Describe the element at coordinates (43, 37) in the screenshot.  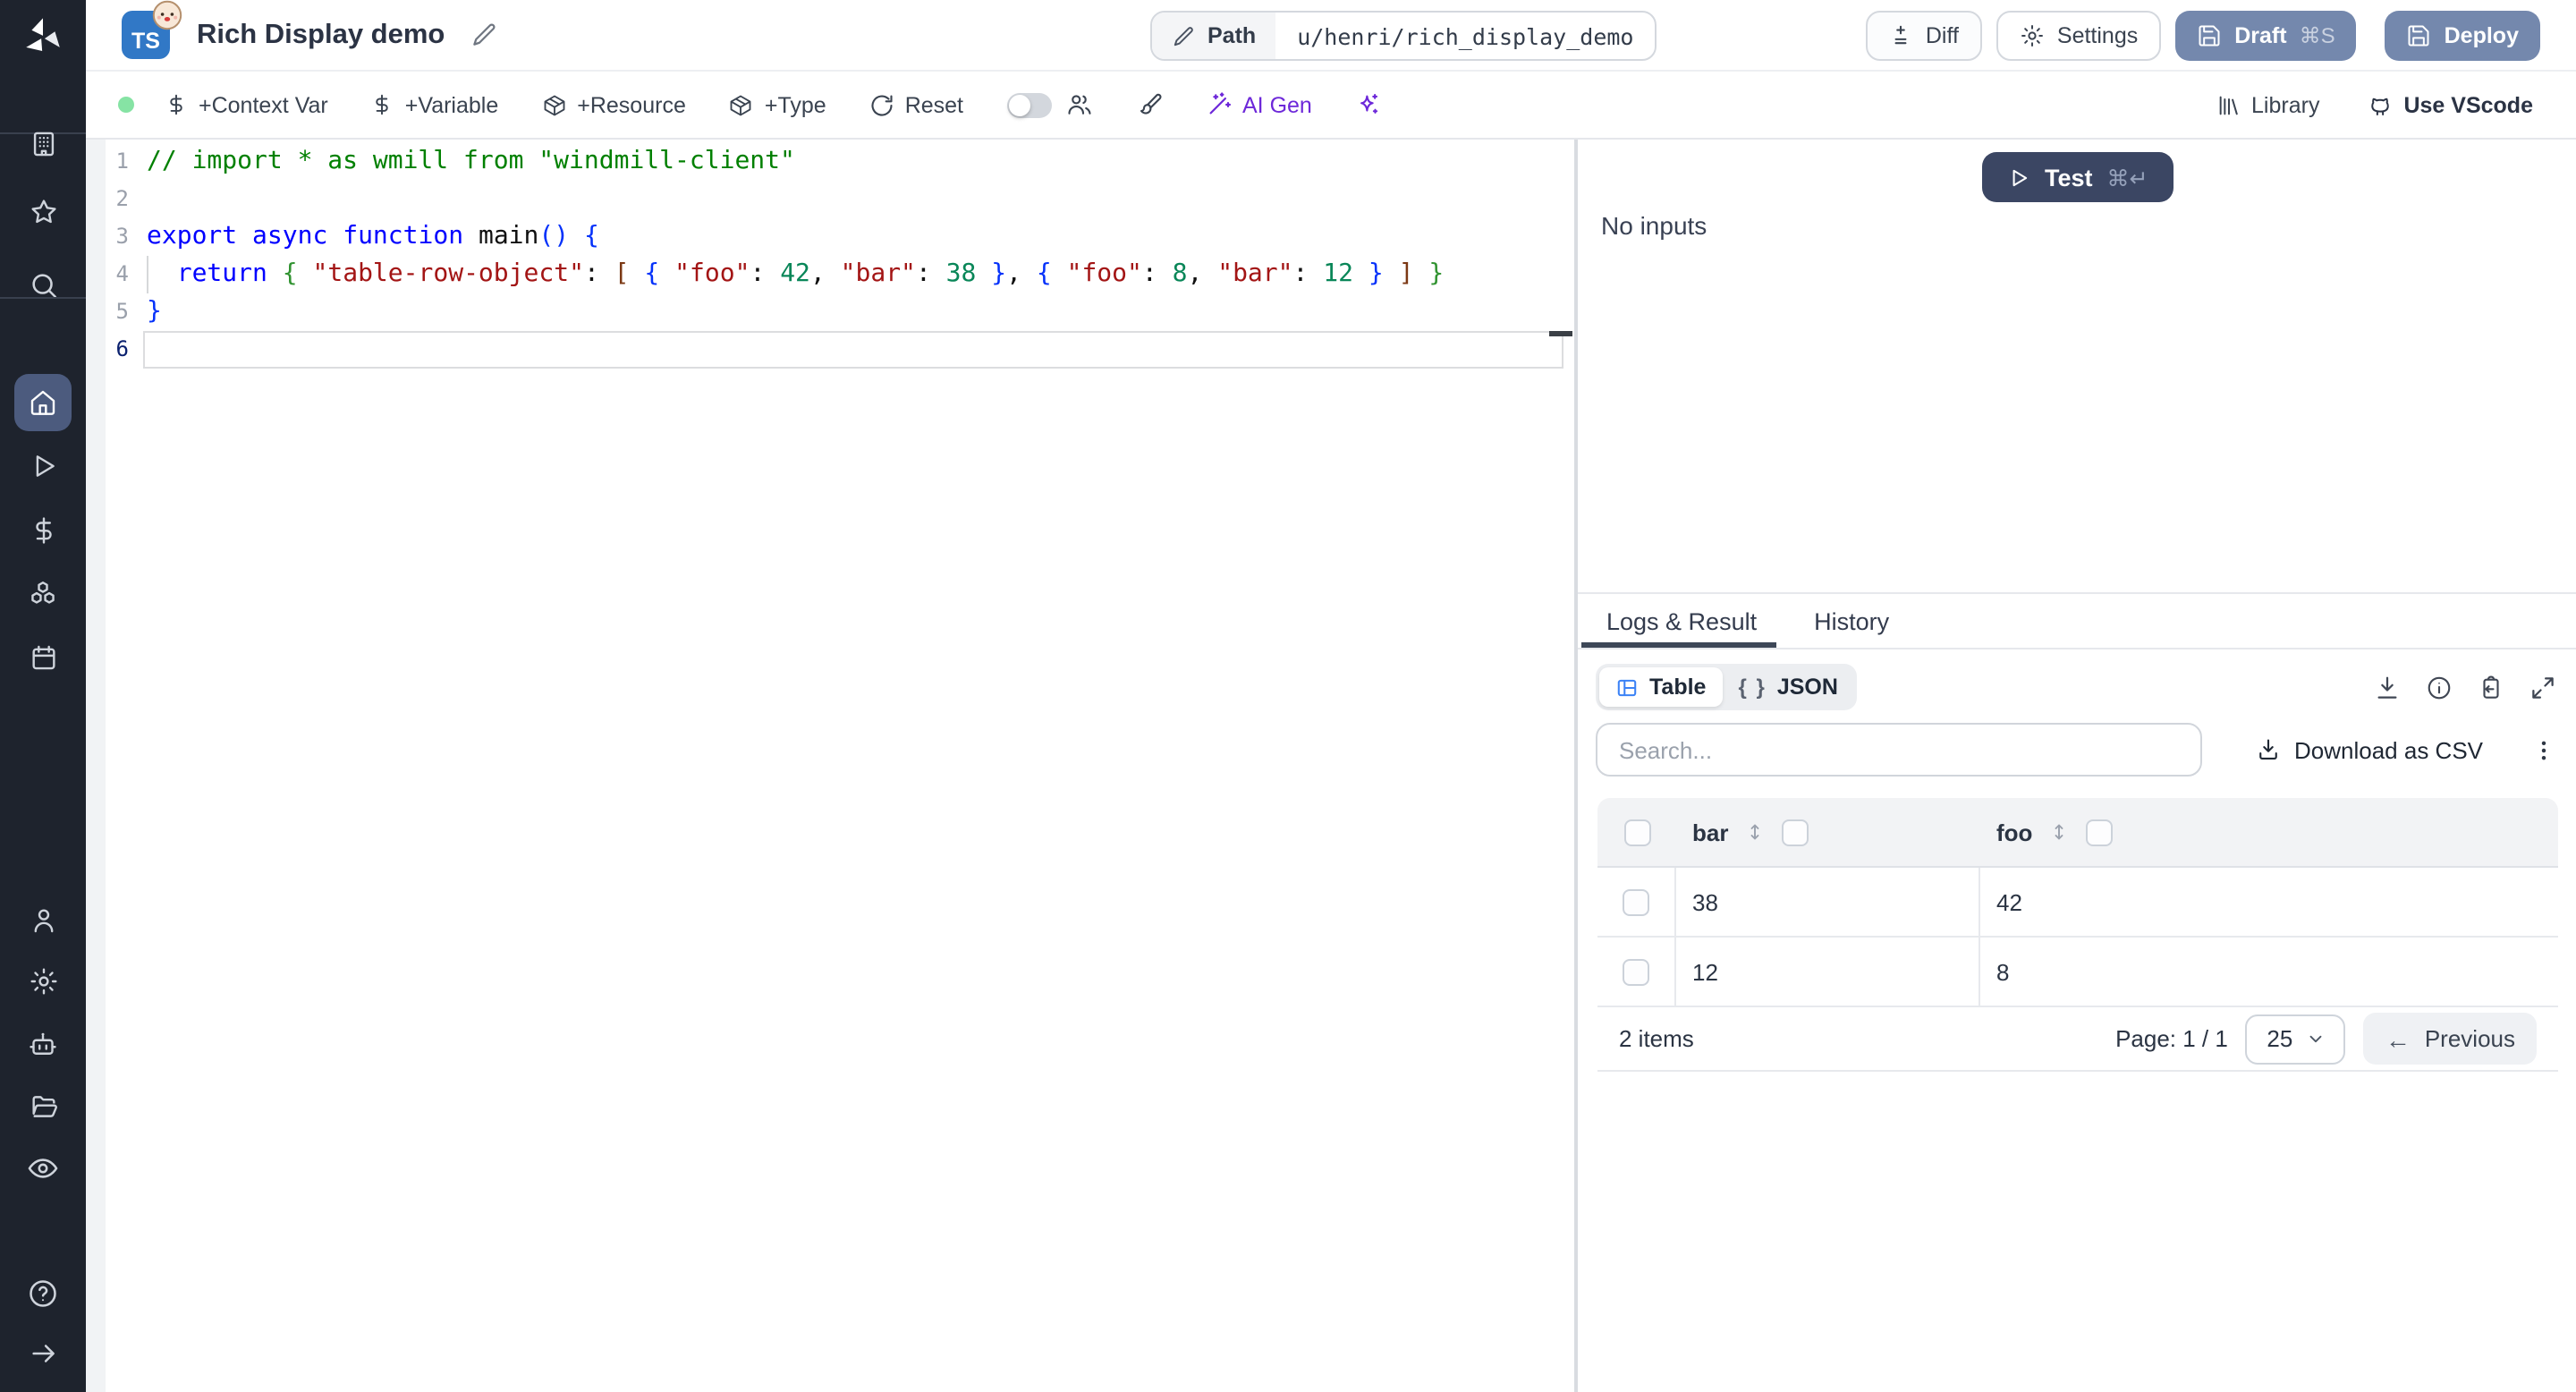
I see `windmill-logo` at that location.